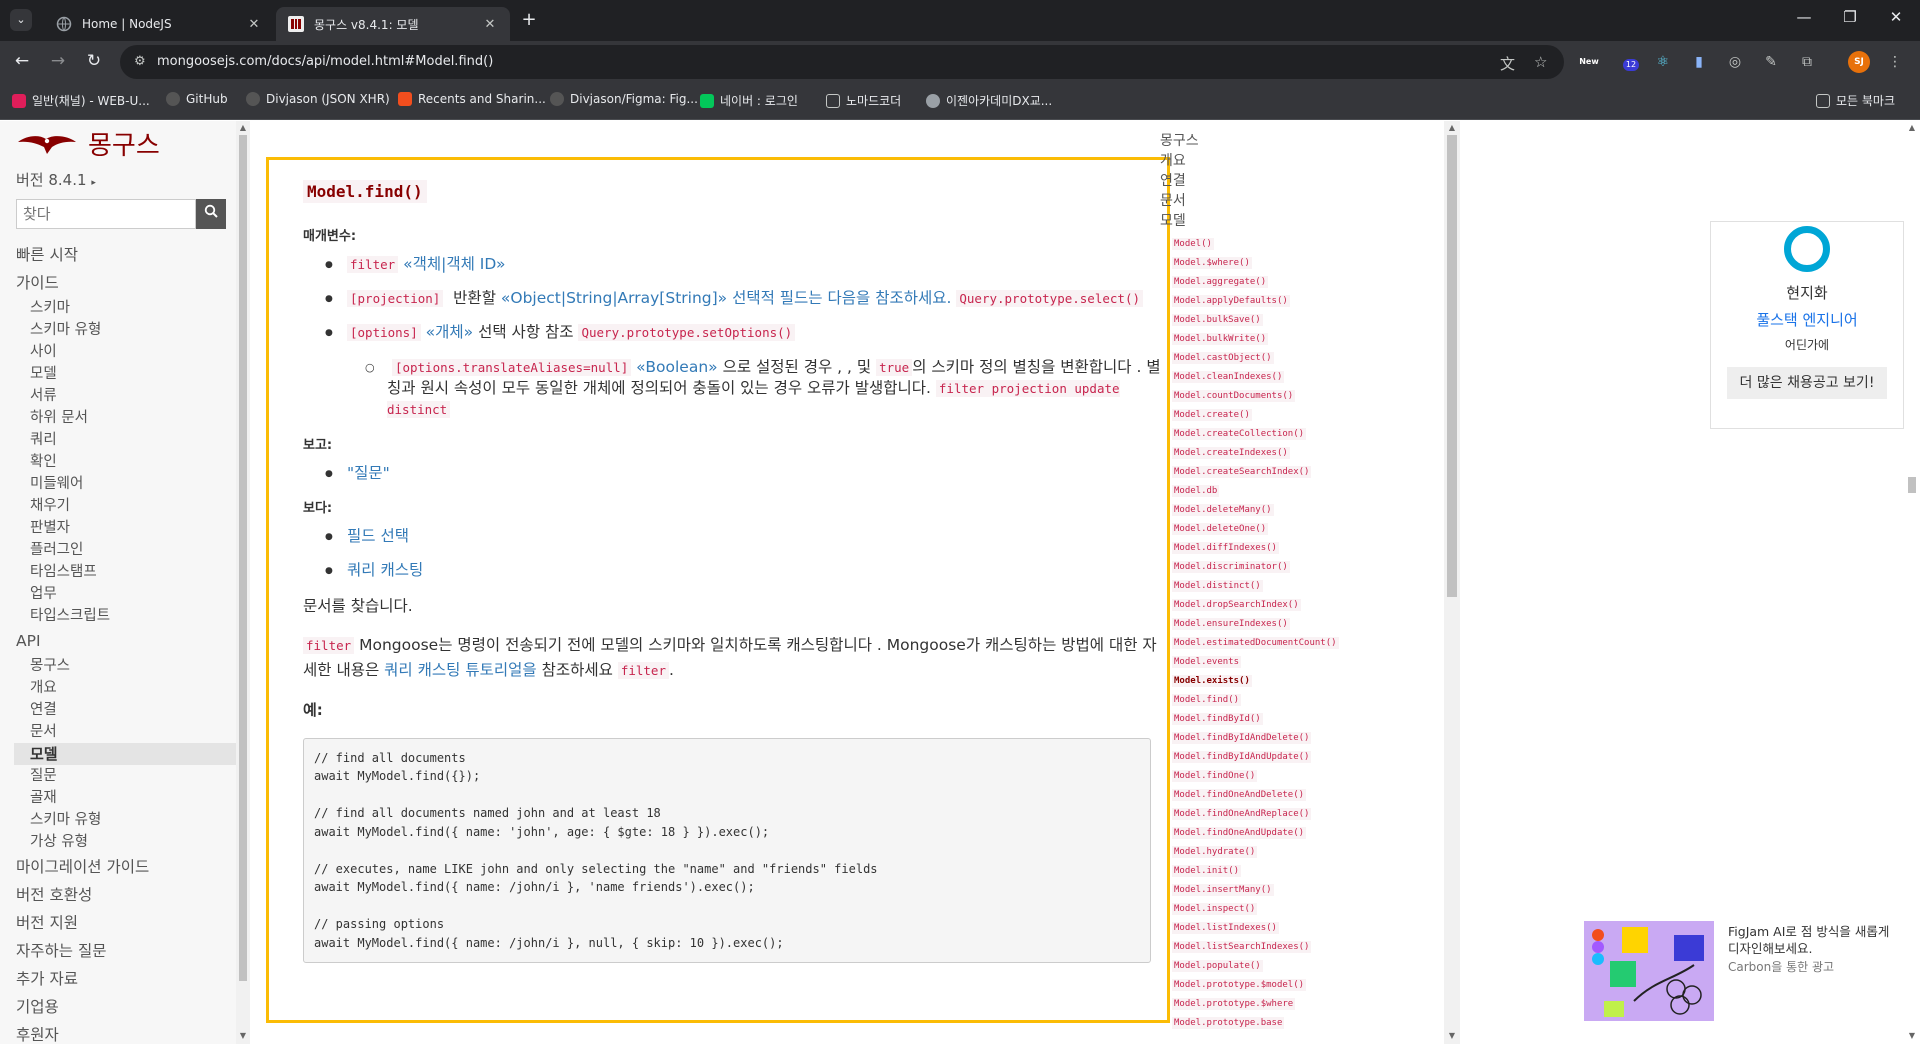  What do you see at coordinates (393, 24) in the screenshot?
I see `tab-mongoose-model: 몽구스 v8.4.1: 모델 ✕` at bounding box center [393, 24].